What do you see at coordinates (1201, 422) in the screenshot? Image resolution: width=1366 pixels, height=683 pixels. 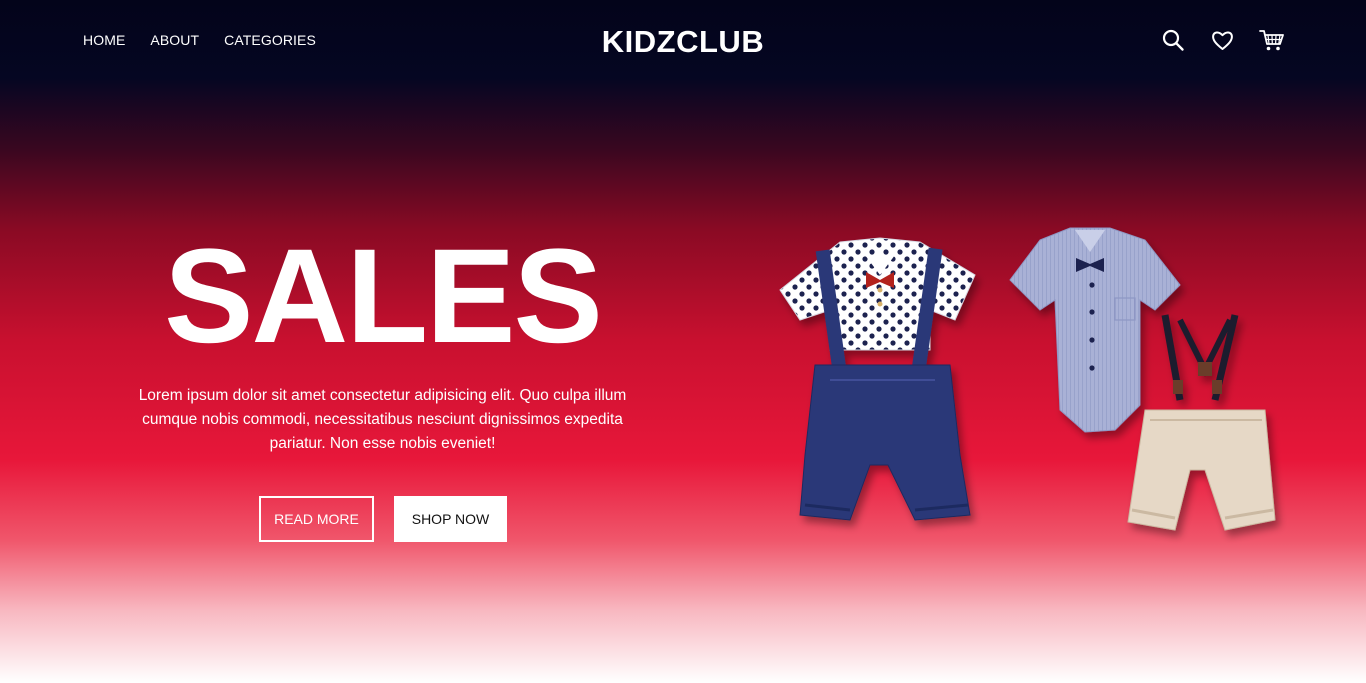 I see `beige-shorts-with-suspenders` at bounding box center [1201, 422].